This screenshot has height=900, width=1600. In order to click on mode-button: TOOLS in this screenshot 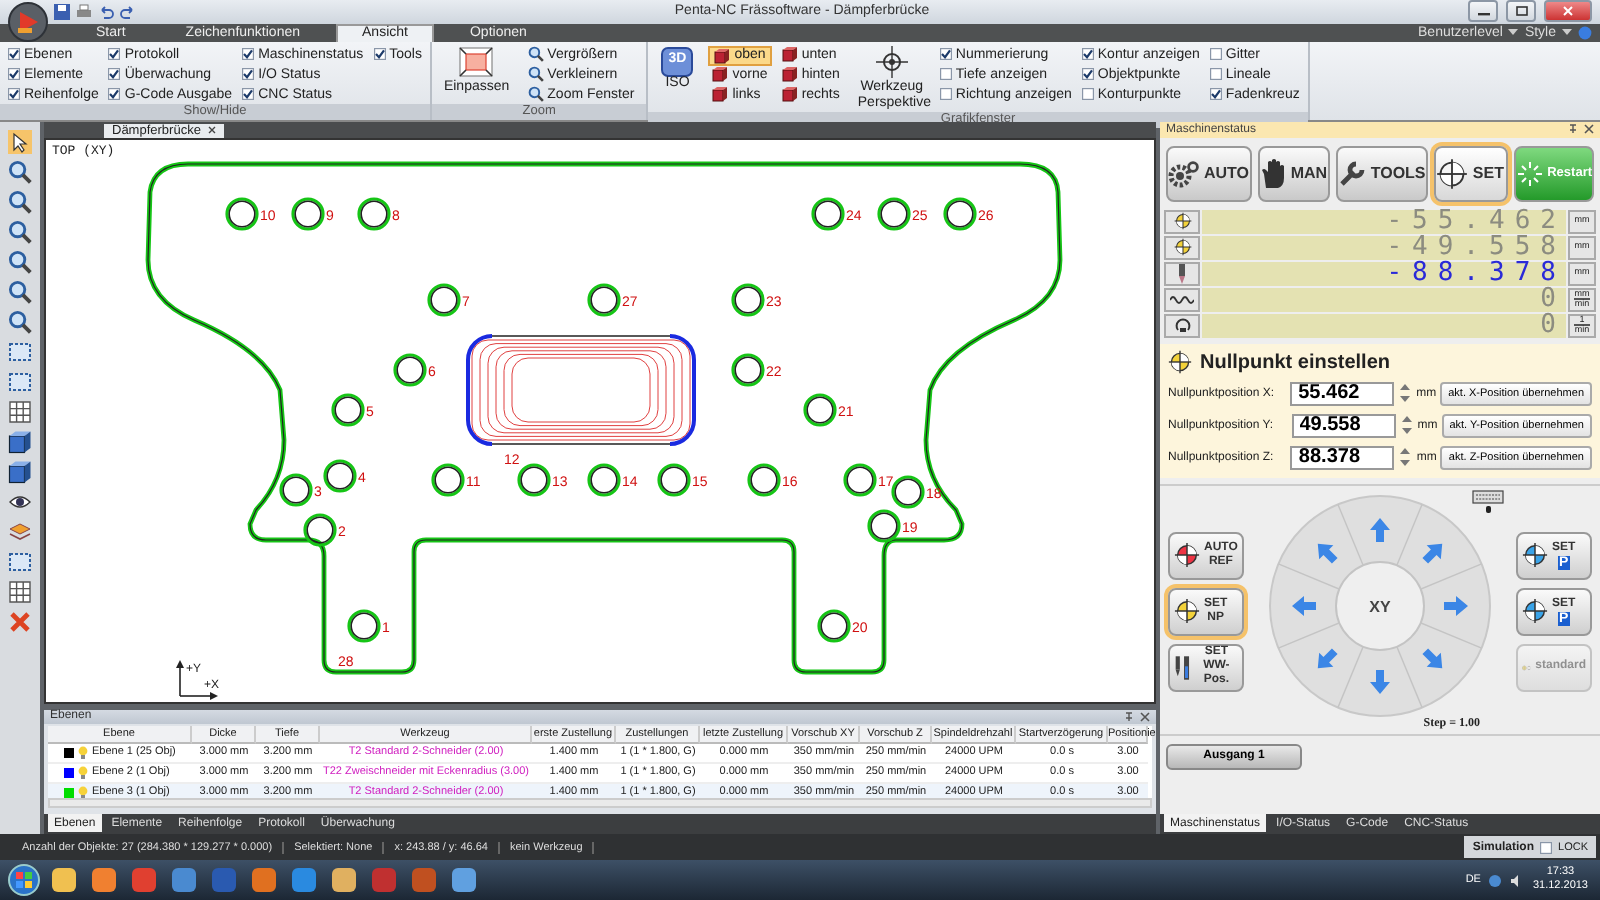, I will do `click(1382, 173)`.